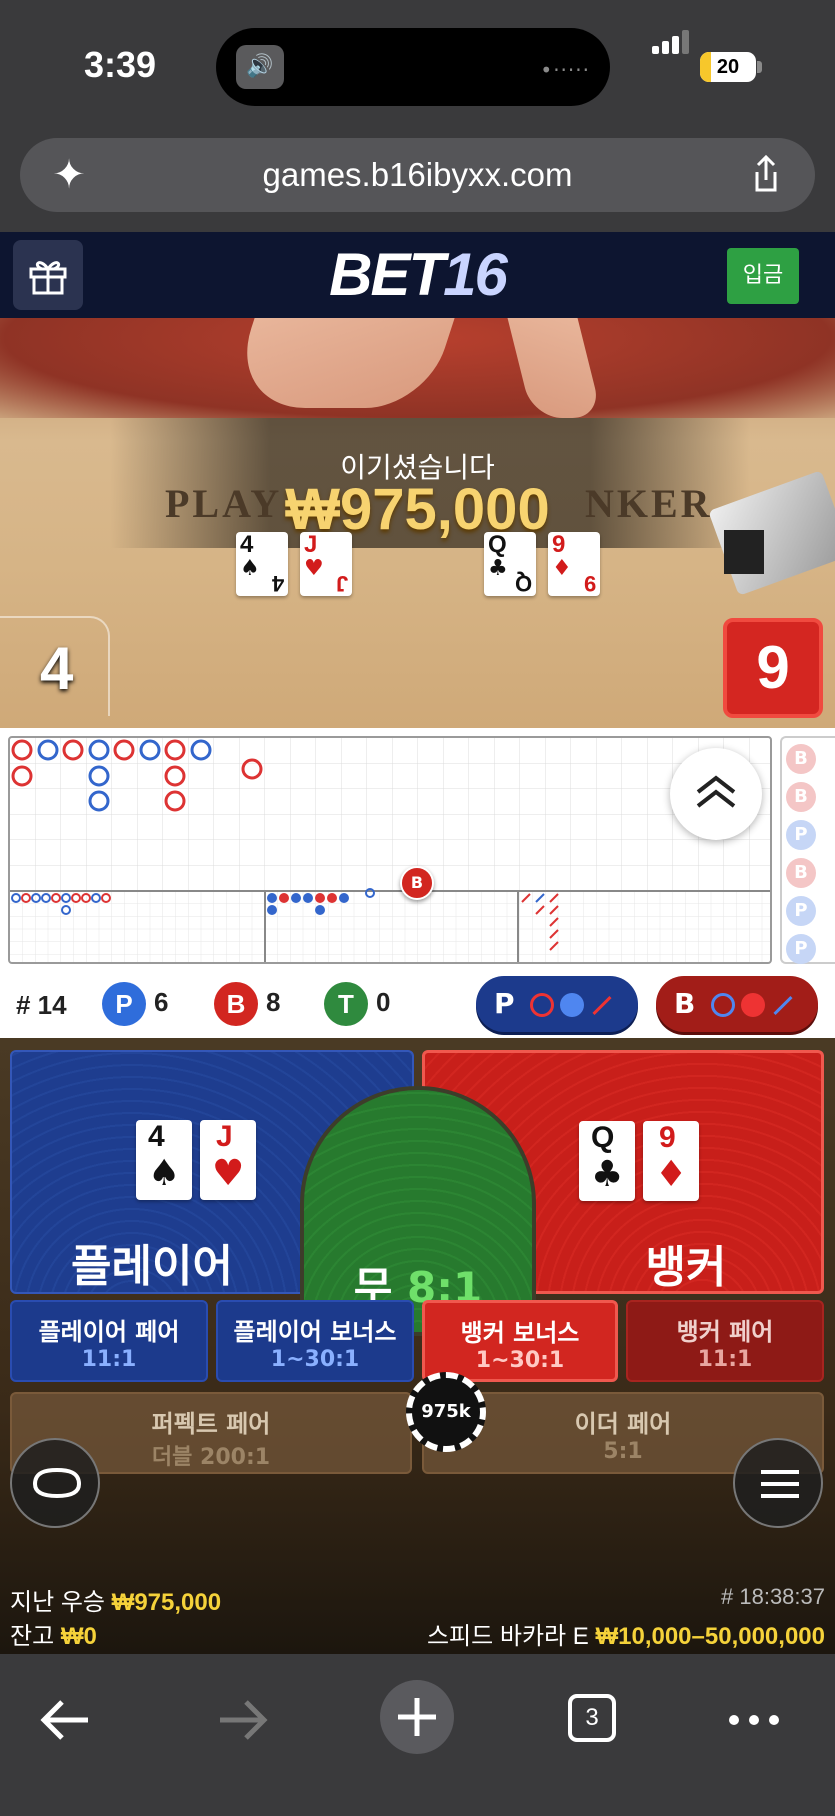 This screenshot has height=1816, width=835. I want to click on player-card-2: J ♥ J, so click(326, 564).